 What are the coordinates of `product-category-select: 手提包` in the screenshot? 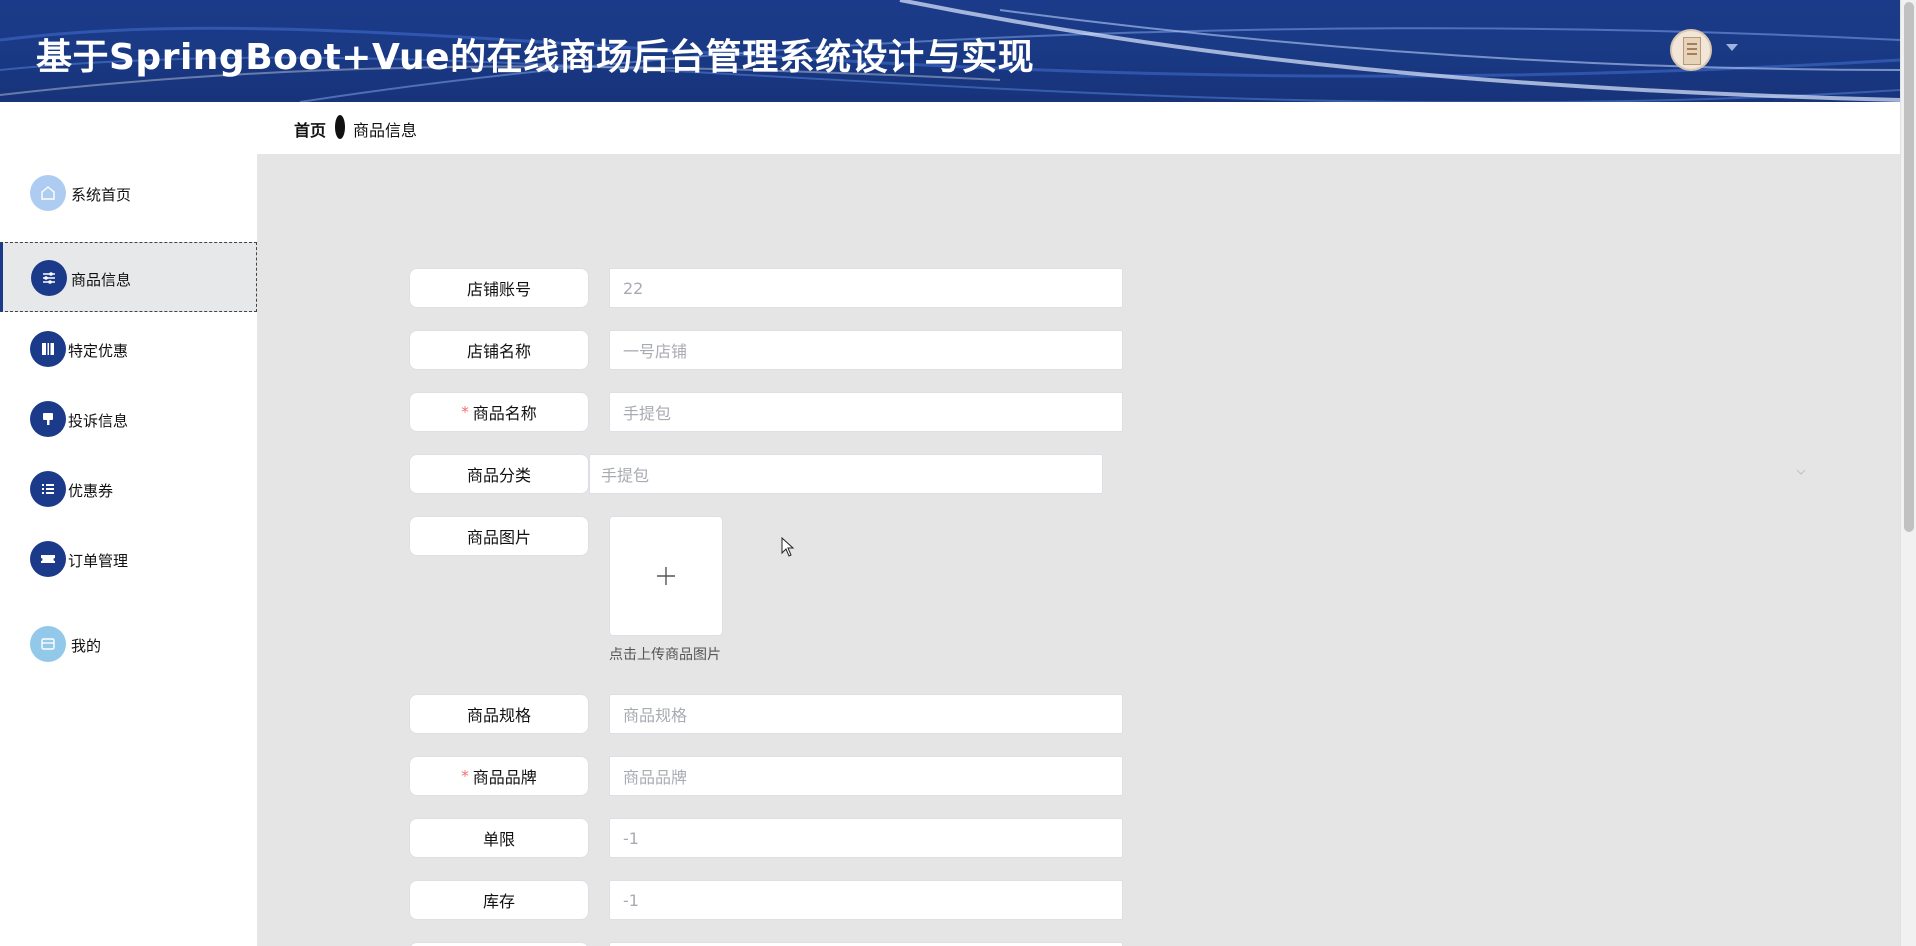 It's located at (846, 474).